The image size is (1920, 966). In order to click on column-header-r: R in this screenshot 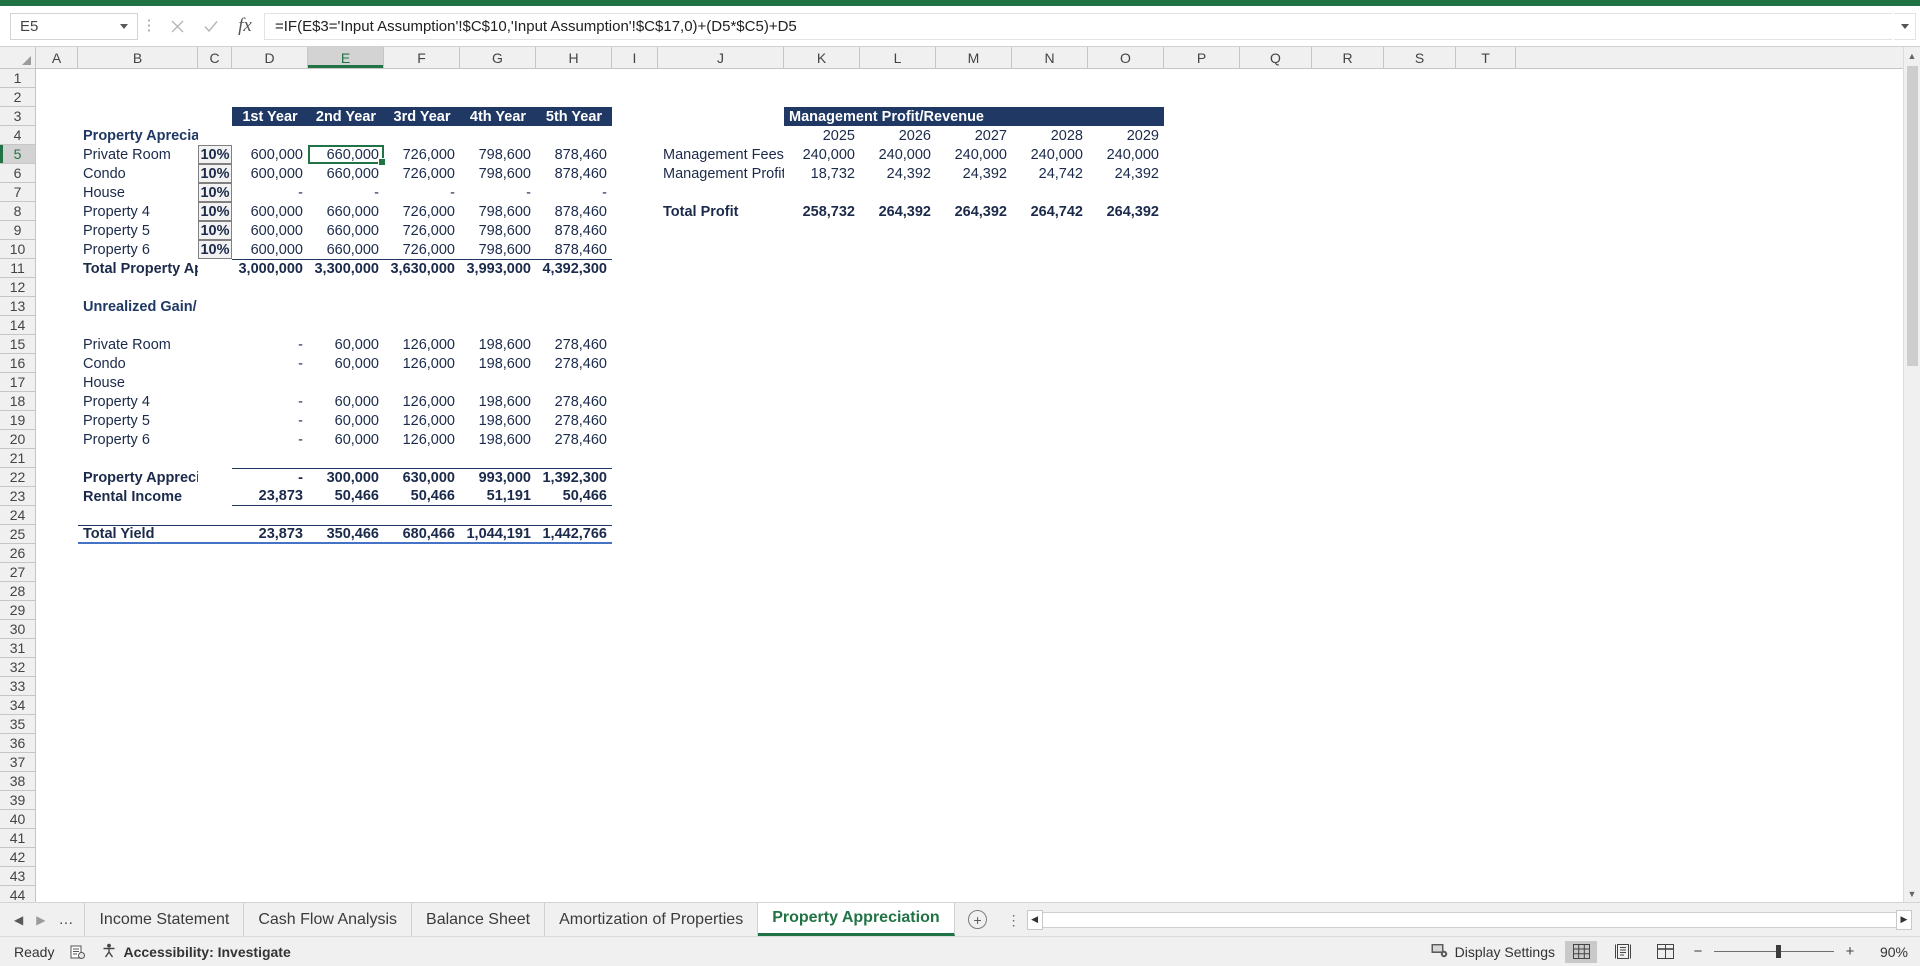, I will do `click(1348, 57)`.